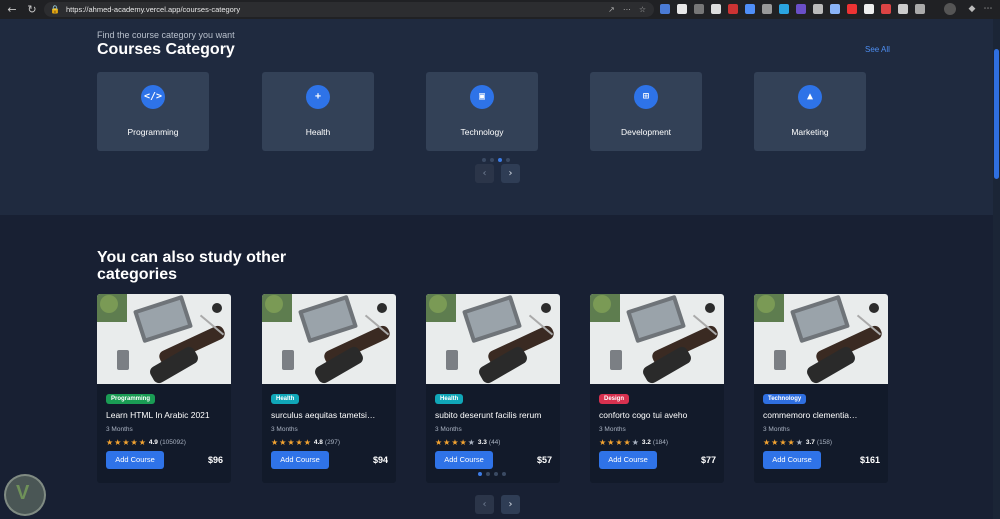 The image size is (1000, 519). I want to click on course-price: $57, so click(544, 460).